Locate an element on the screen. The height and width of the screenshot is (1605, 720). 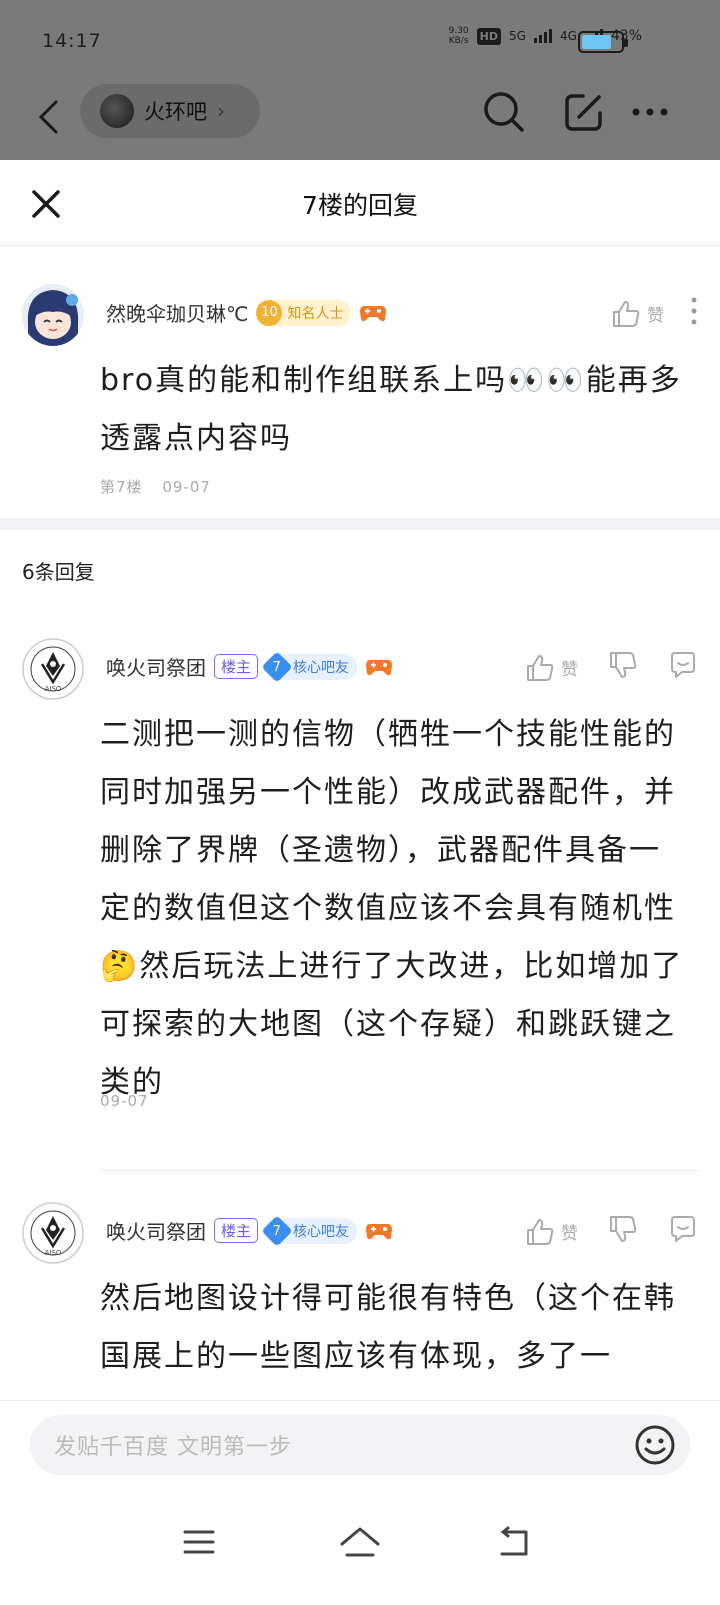
back-button is located at coordinates (48, 117).